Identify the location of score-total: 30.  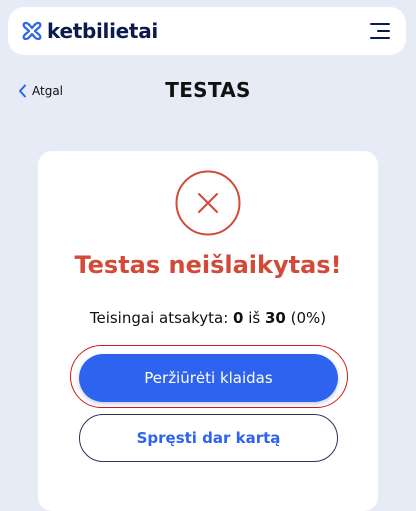
(275, 318).